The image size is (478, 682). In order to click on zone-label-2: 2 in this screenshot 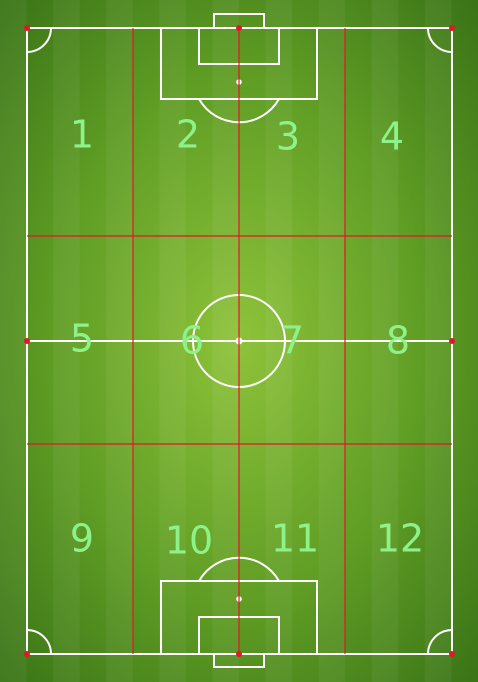, I will do `click(188, 135)`.